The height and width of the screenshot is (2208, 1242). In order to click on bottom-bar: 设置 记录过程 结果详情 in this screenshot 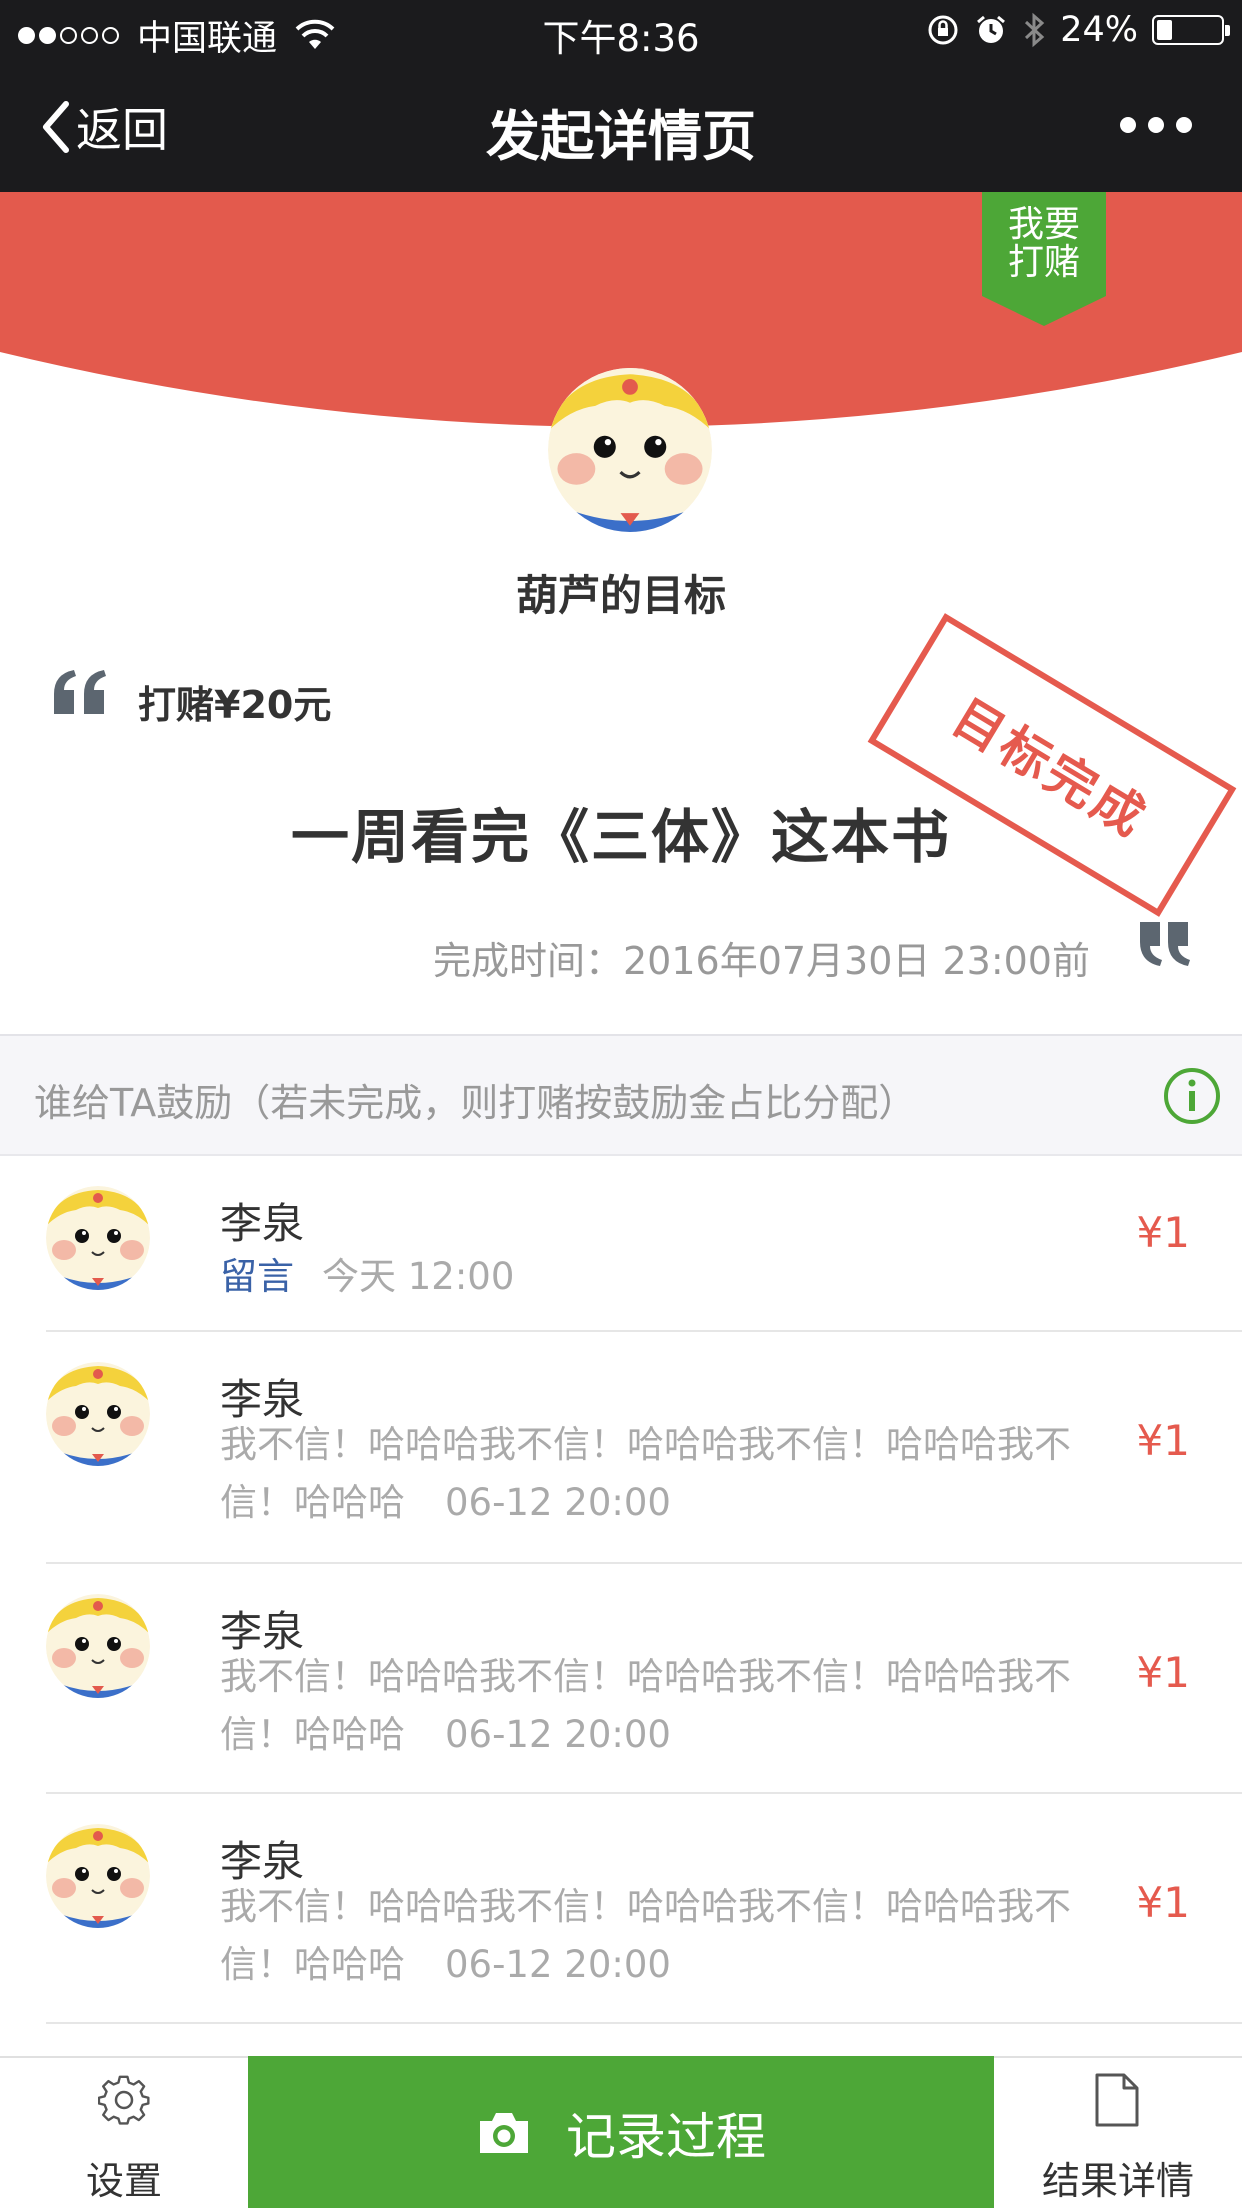, I will do `click(621, 2132)`.